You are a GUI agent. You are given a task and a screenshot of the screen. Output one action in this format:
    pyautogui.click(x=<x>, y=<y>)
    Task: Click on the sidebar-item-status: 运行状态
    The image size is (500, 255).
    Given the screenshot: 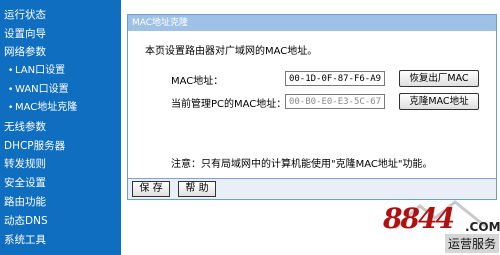 What is the action you would take?
    pyautogui.click(x=25, y=15)
    